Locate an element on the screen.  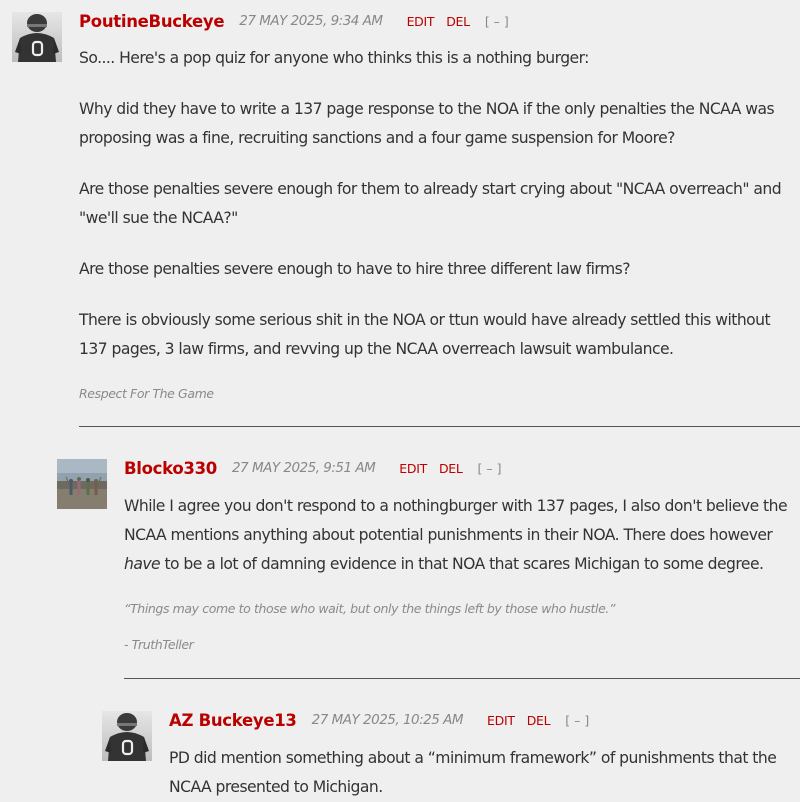
comment-date: 27 MAY 2025, 10:25 AM is located at coordinates (387, 720).